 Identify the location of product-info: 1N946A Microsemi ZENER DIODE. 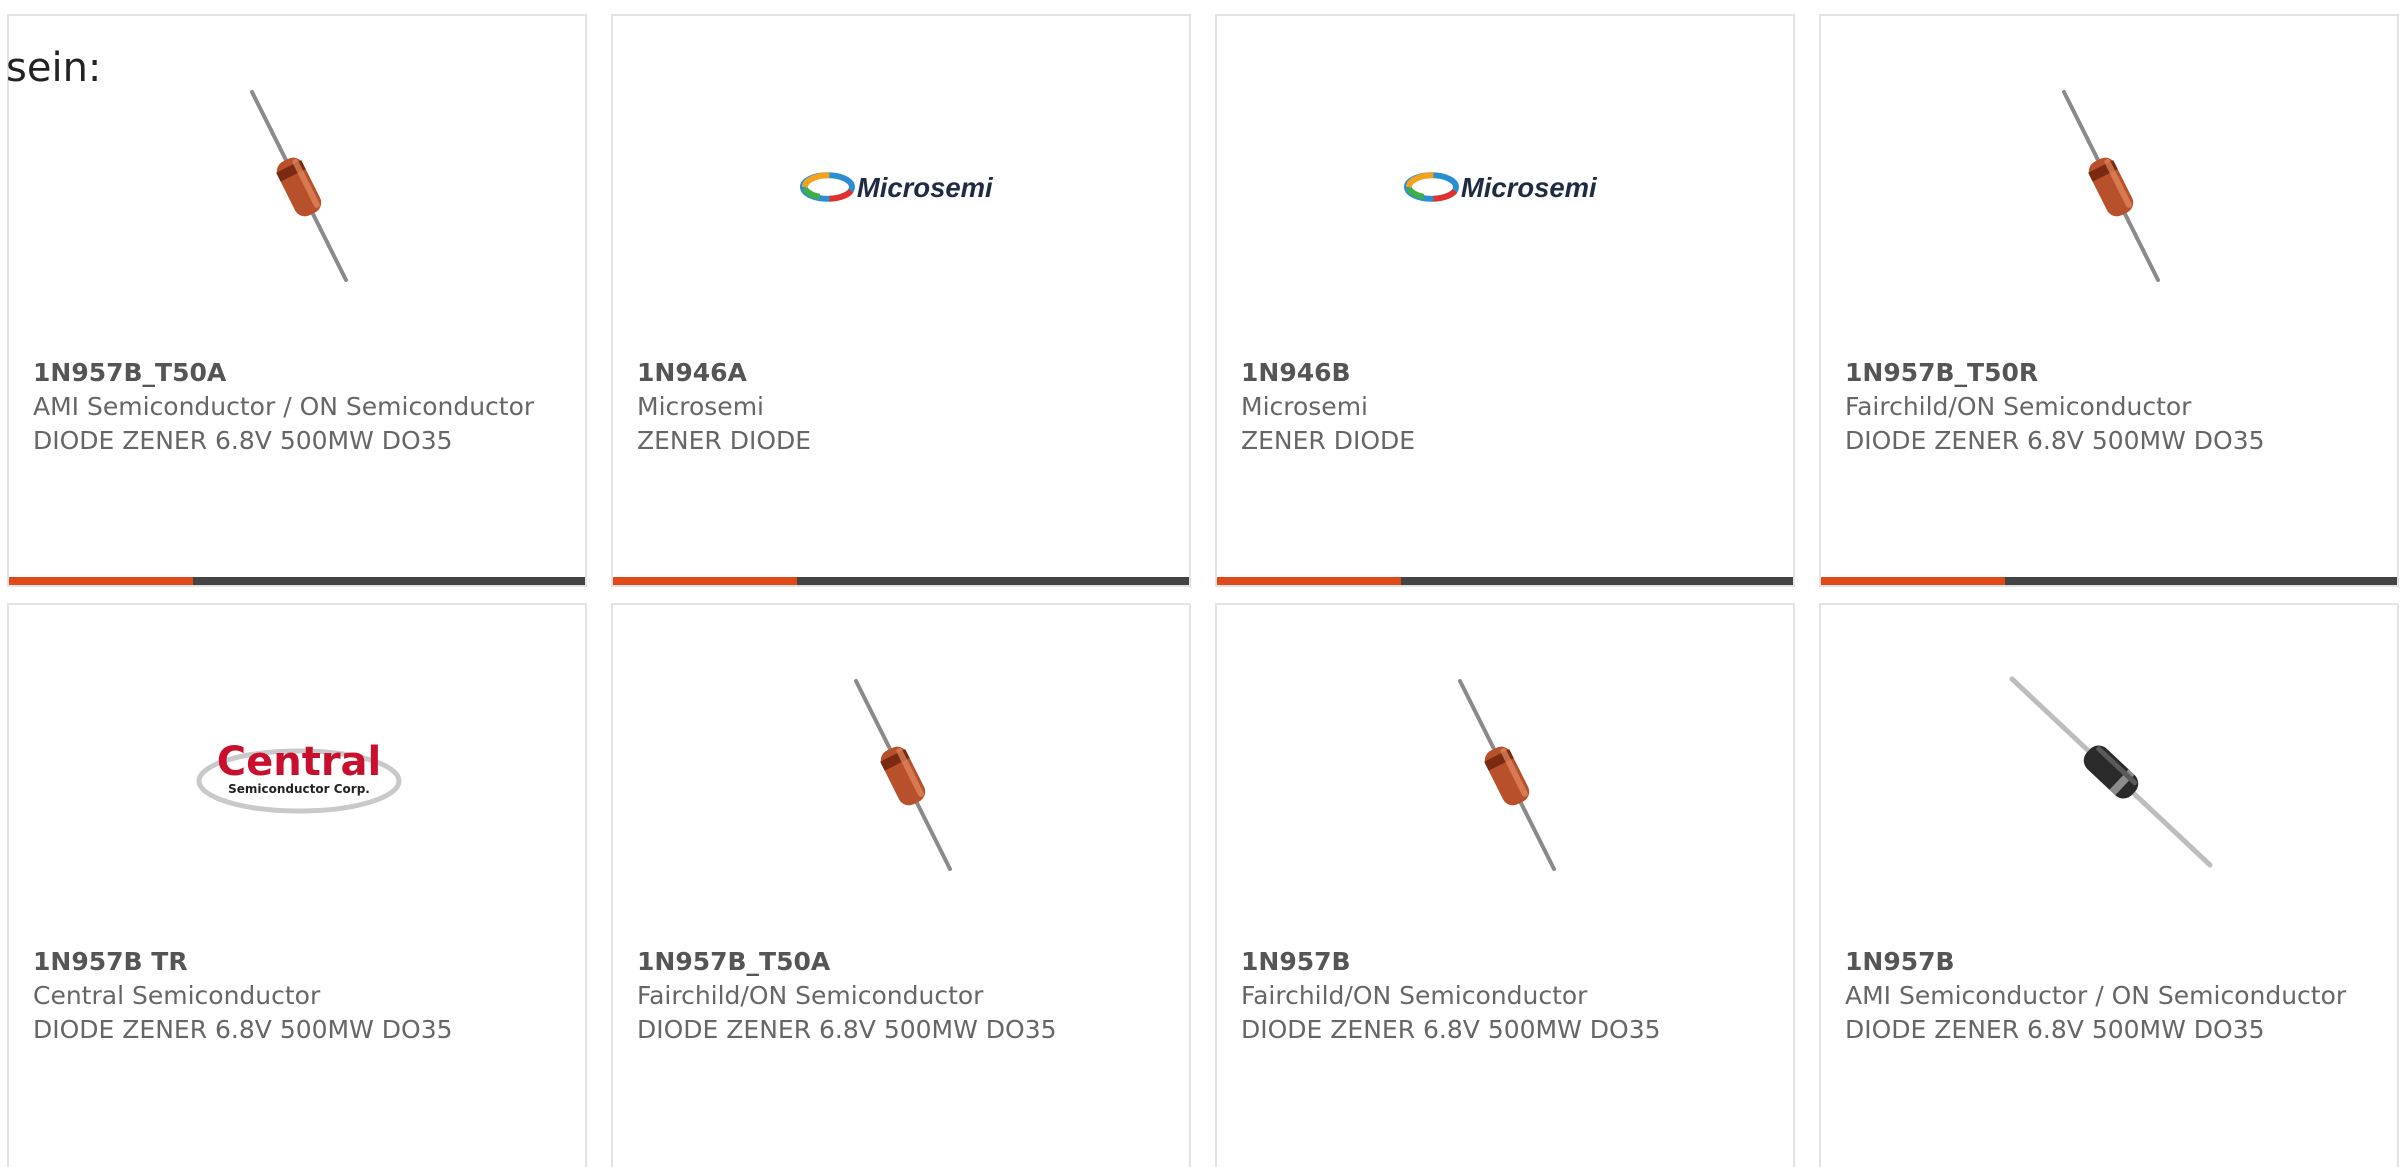
(897, 407).